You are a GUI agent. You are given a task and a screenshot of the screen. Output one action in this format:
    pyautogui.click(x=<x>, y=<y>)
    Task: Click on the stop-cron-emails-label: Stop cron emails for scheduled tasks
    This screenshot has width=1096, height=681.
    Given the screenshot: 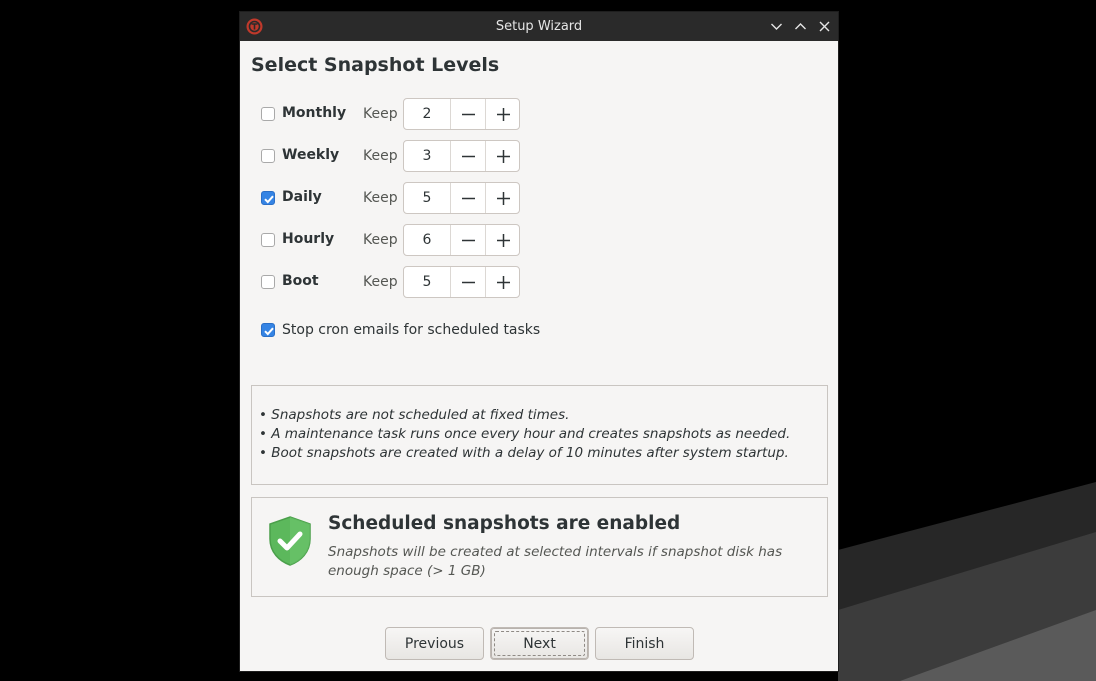 What is the action you would take?
    pyautogui.click(x=411, y=330)
    